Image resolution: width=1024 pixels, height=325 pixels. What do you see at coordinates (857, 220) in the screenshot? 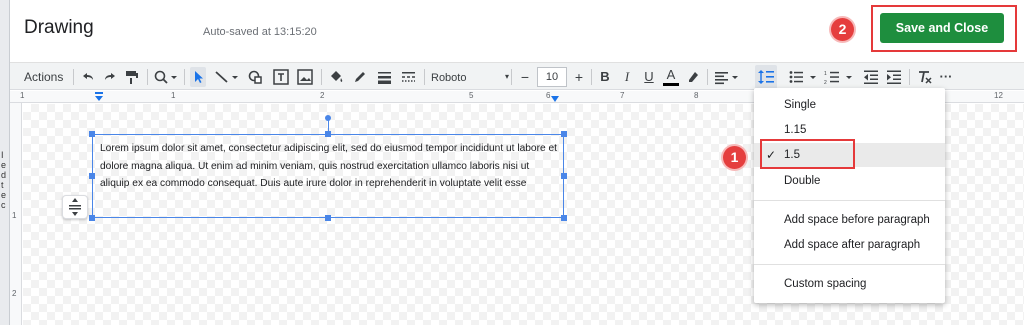
I see `menu-item-label: Add space before paragraph` at bounding box center [857, 220].